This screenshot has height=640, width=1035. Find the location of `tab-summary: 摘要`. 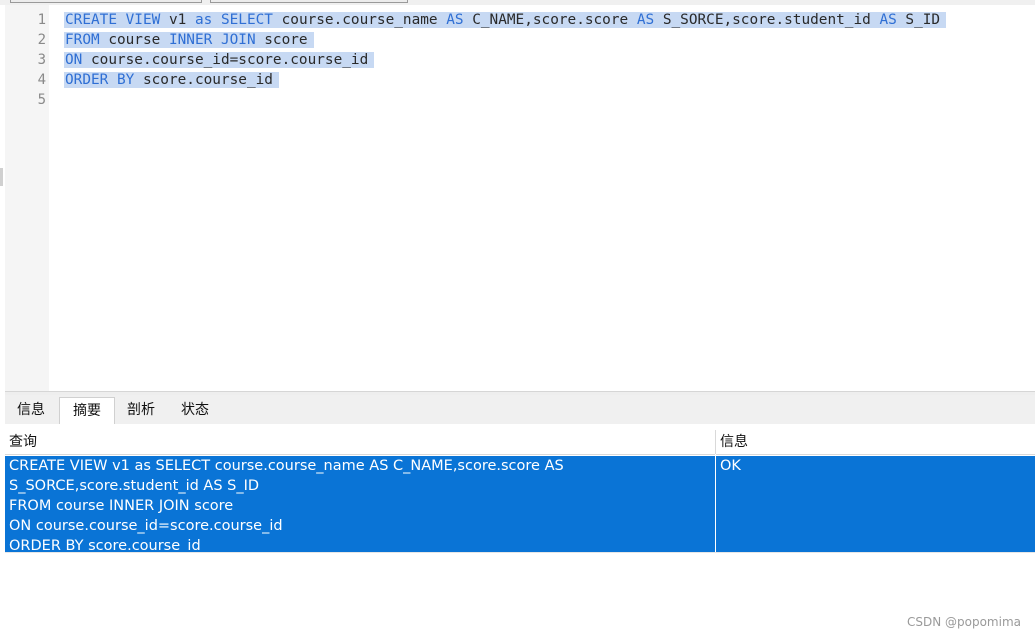

tab-summary: 摘要 is located at coordinates (87, 410).